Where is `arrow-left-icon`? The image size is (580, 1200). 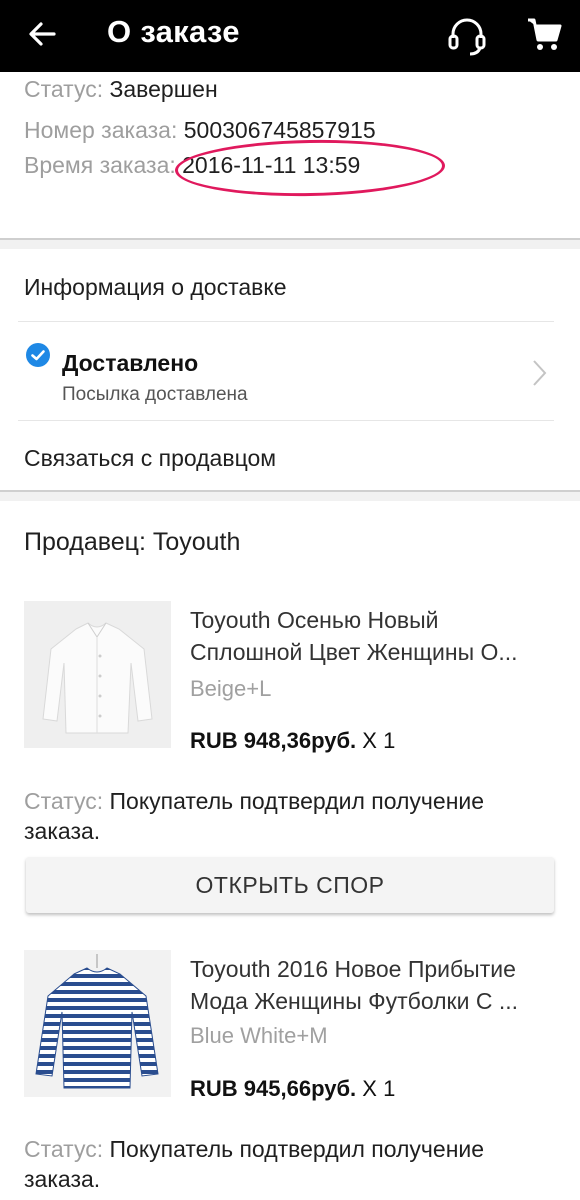
arrow-left-icon is located at coordinates (42, 34).